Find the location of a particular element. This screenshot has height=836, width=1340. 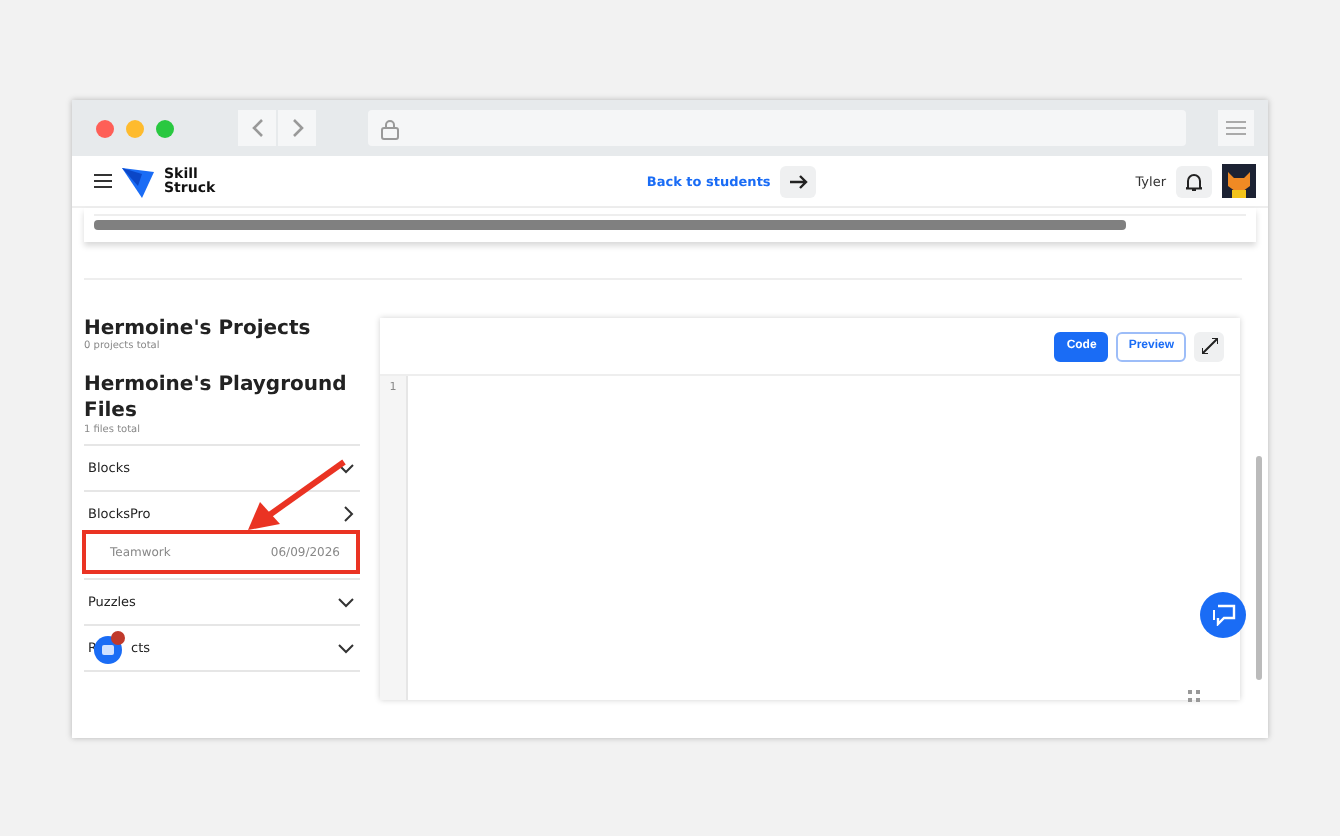

menu-icon is located at coordinates (103, 181).